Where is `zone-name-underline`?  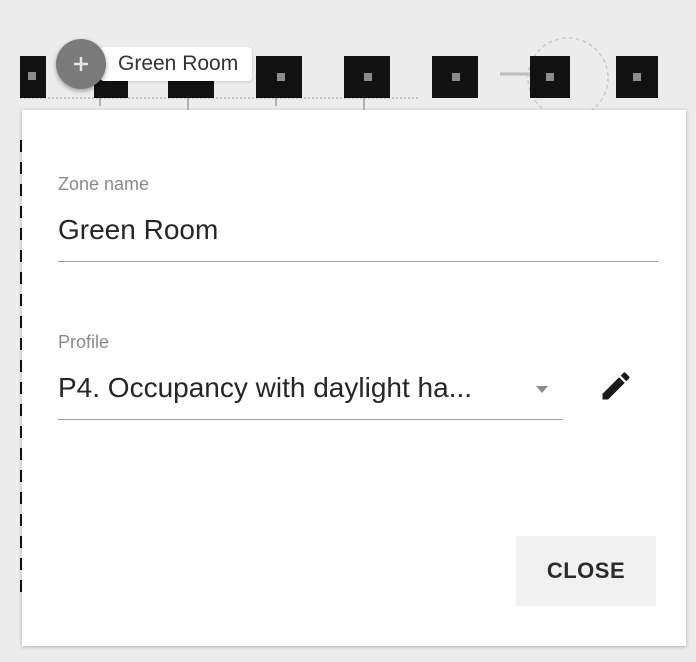
zone-name-underline is located at coordinates (358, 261).